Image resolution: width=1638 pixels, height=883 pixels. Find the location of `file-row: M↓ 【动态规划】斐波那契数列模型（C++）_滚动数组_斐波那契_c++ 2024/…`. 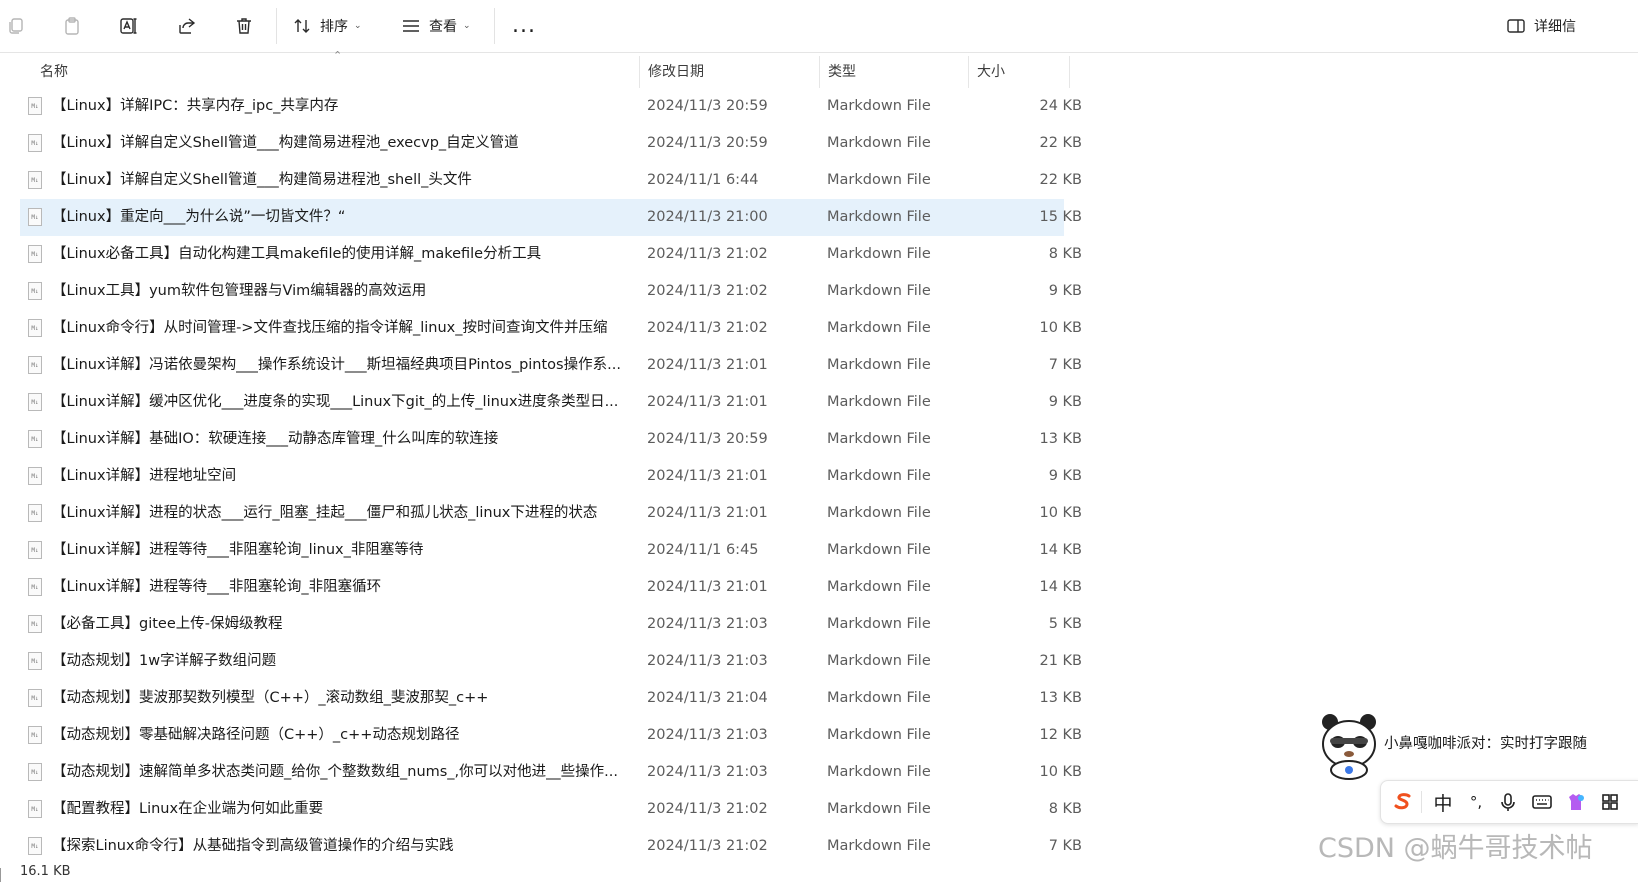

file-row: M↓ 【动态规划】斐波那契数列模型（C++）_滚动数组_斐波那契_c++ 2024/… is located at coordinates (551, 698).